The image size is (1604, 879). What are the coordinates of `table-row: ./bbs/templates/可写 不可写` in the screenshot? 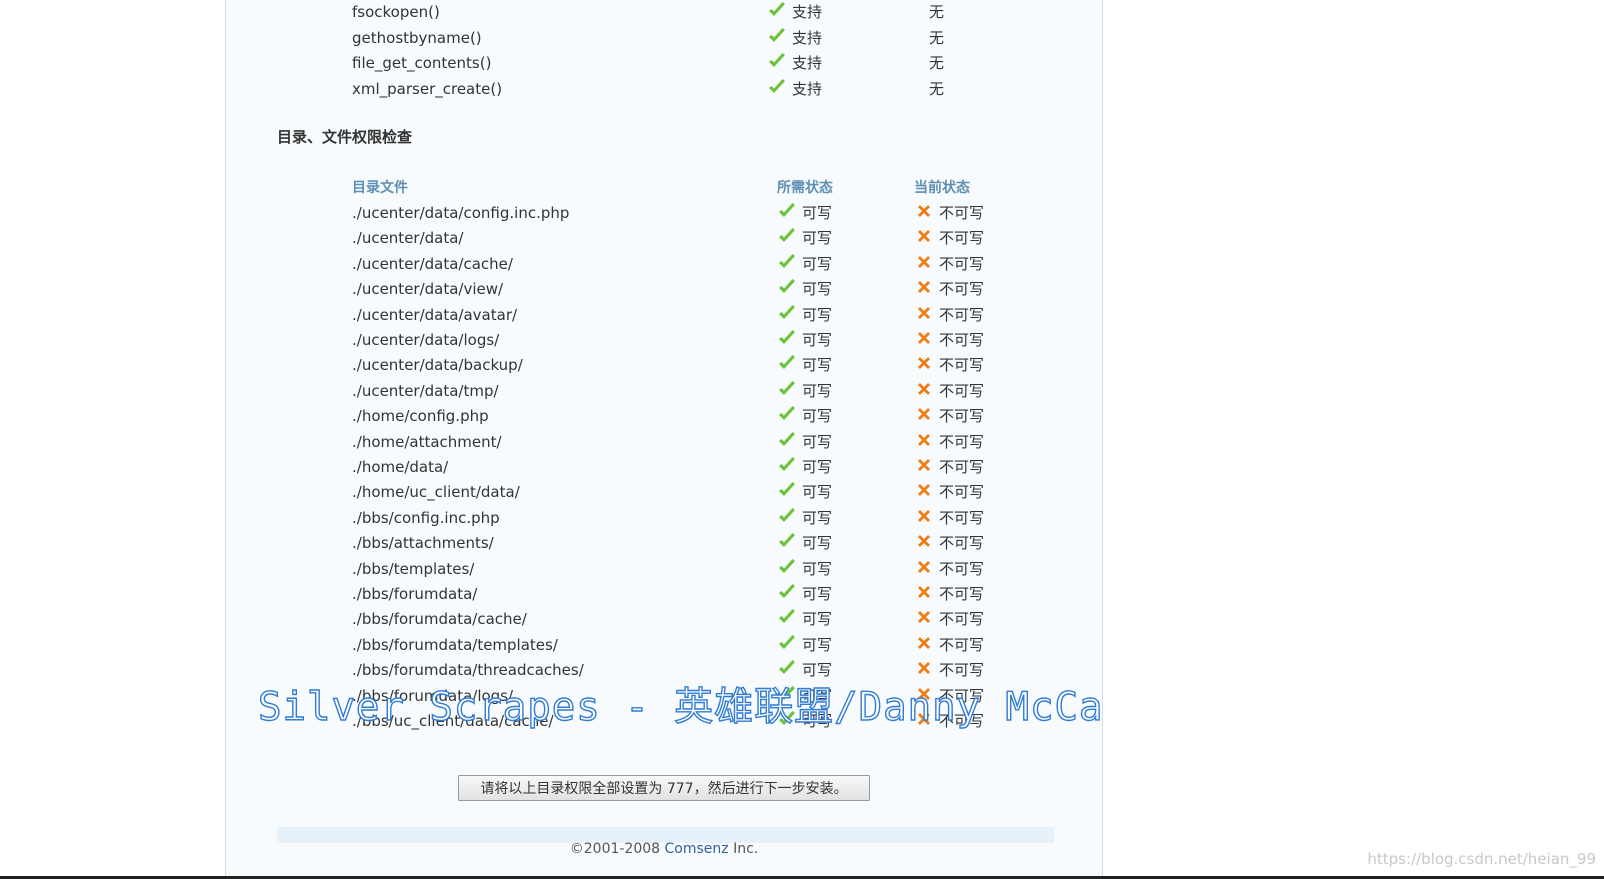 It's located at (664, 571).